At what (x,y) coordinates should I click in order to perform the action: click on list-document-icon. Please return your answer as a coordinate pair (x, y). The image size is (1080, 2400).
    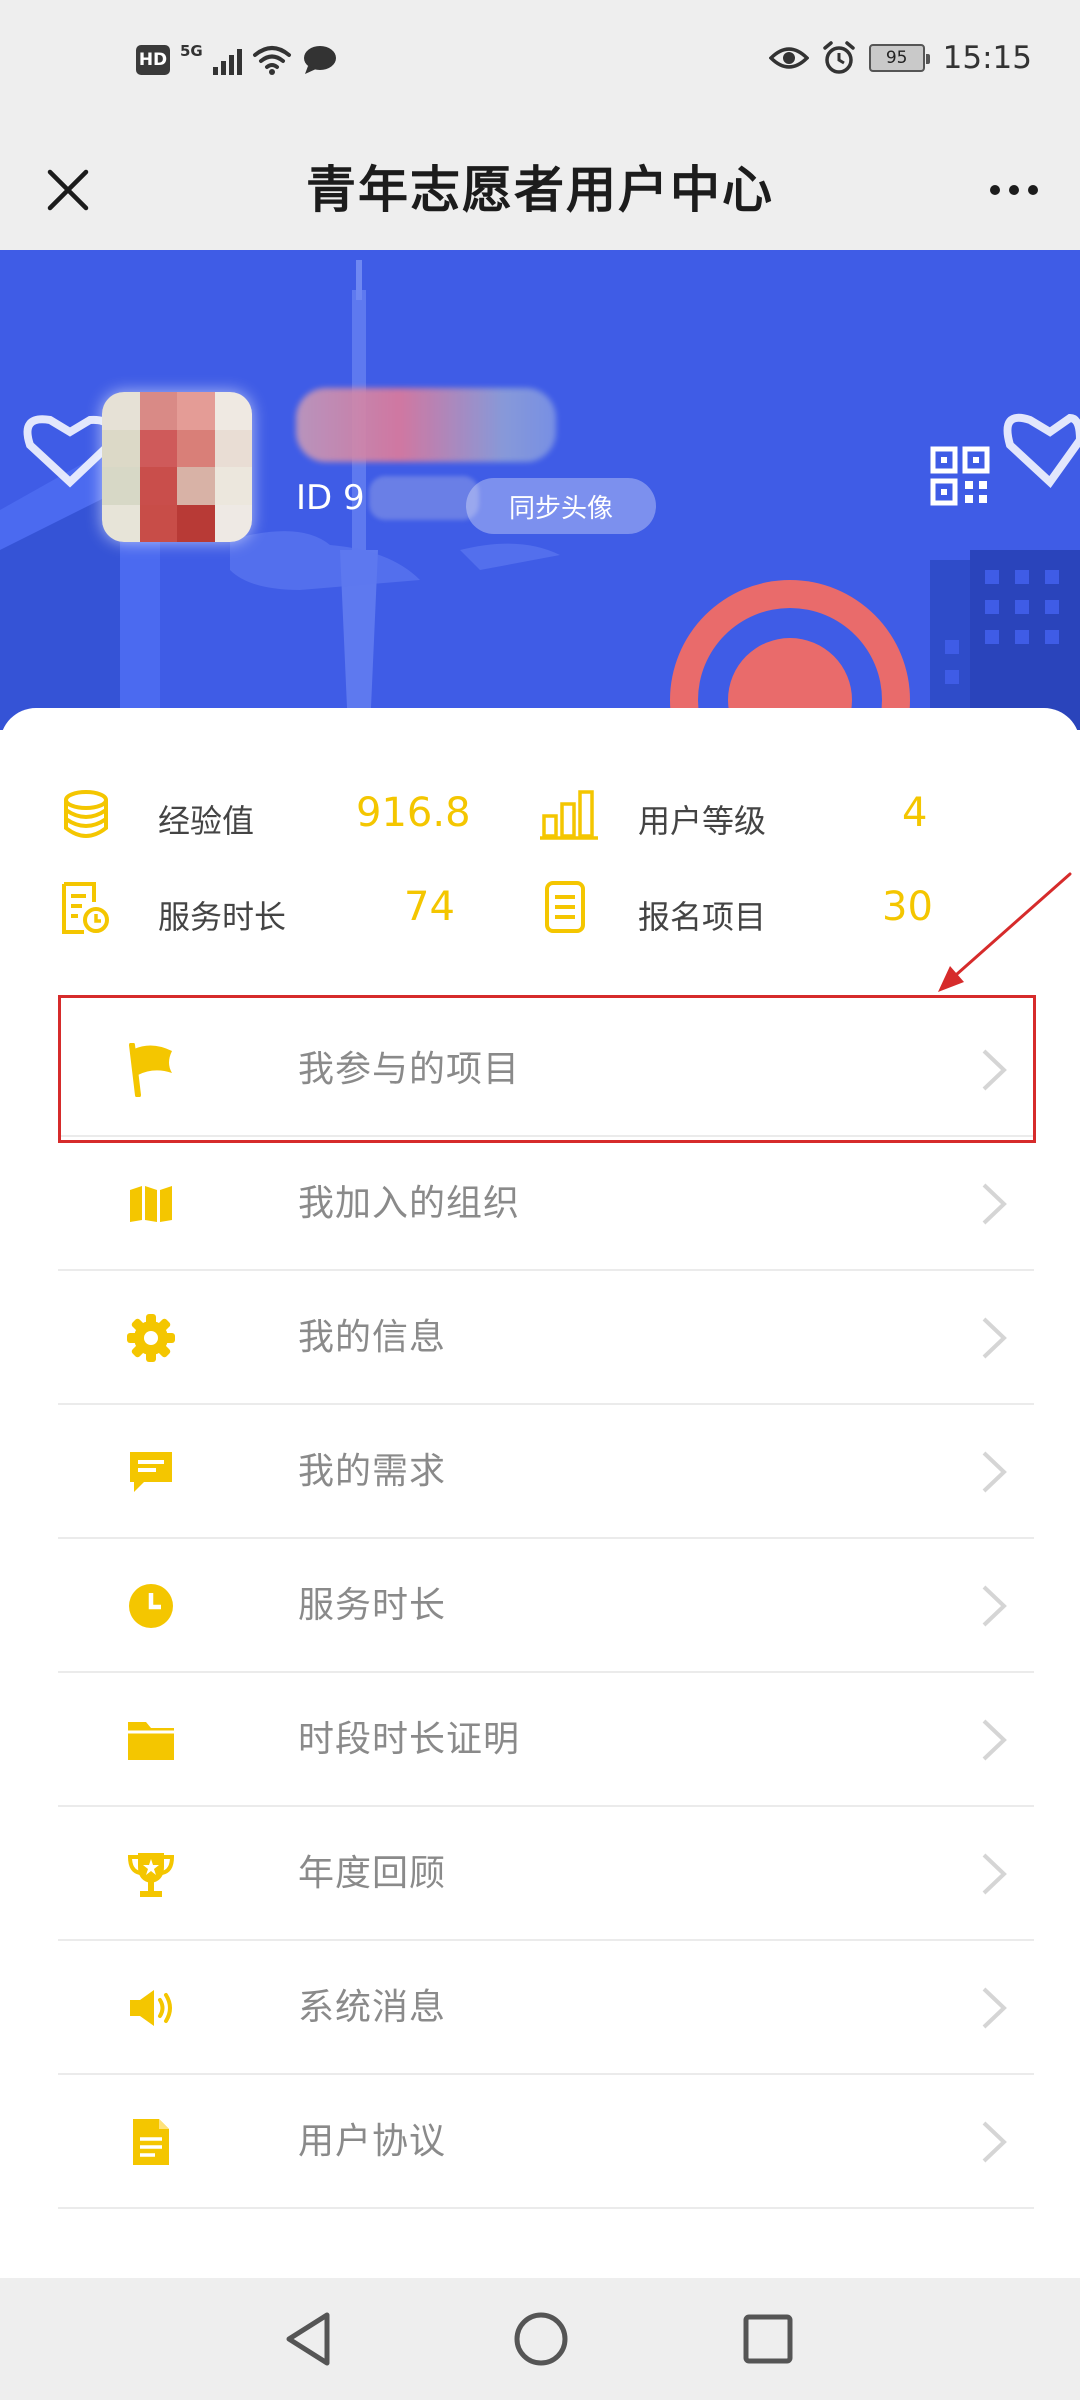
    Looking at the image, I should click on (565, 907).